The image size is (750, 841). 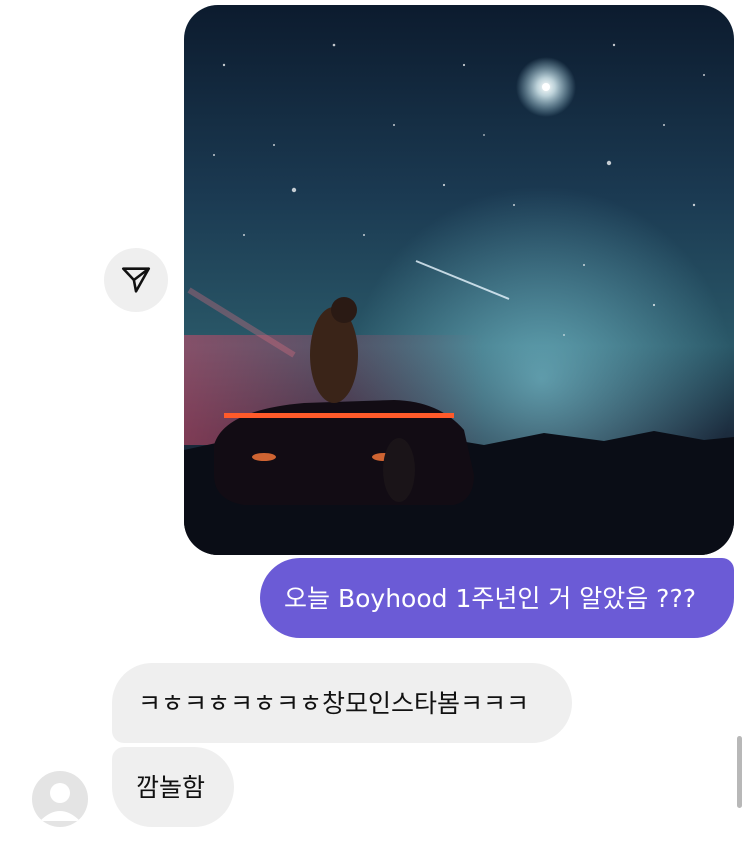 I want to click on share-button, so click(x=136, y=280).